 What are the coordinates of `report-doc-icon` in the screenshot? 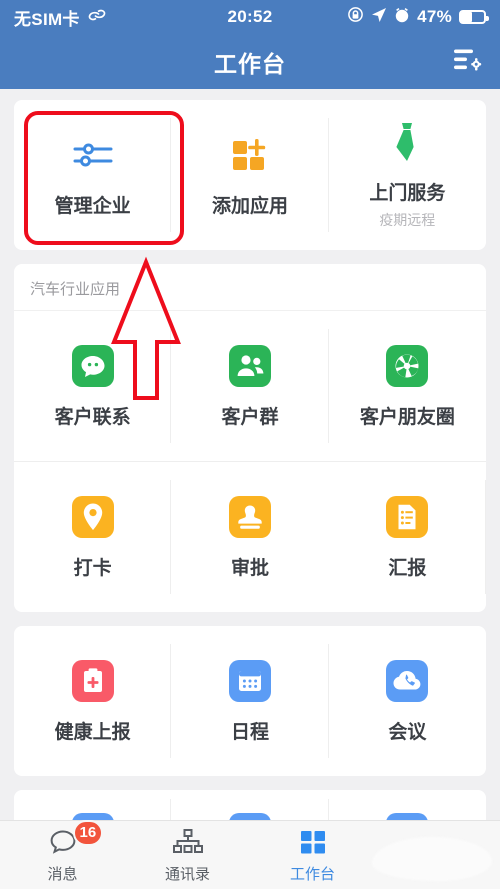 It's located at (407, 517).